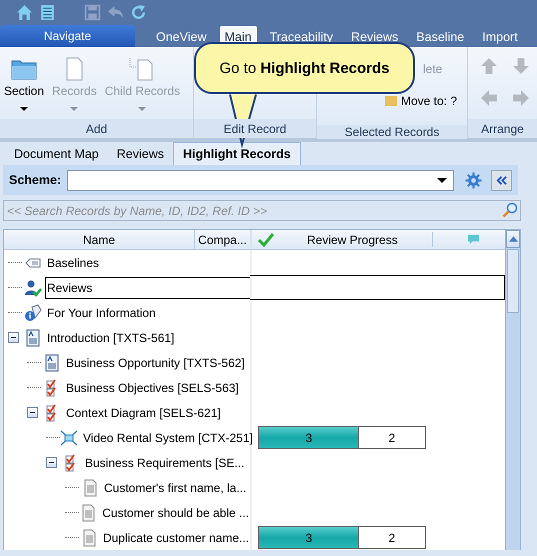  I want to click on group-label: Edit Record, so click(255, 128).